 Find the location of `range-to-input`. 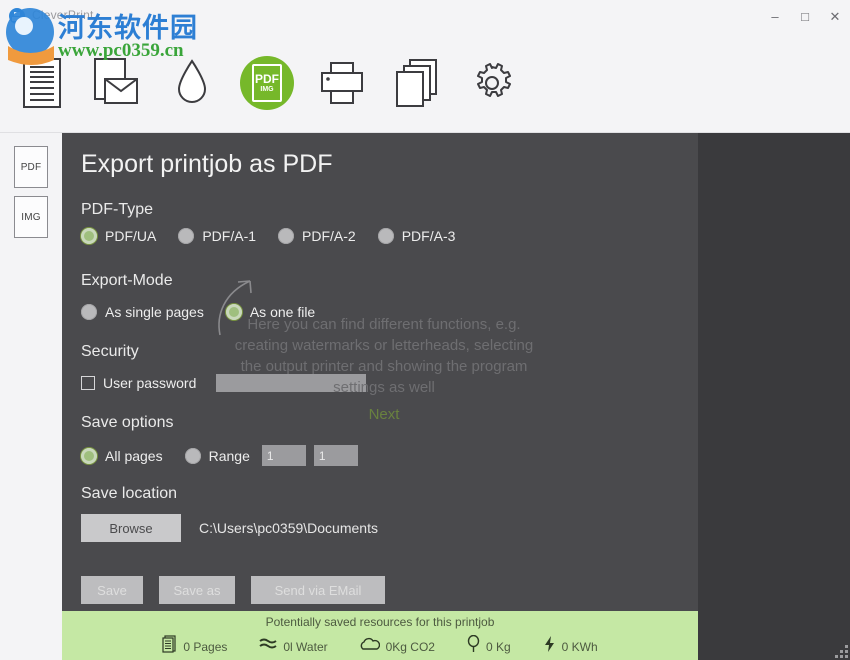

range-to-input is located at coordinates (335, 455).